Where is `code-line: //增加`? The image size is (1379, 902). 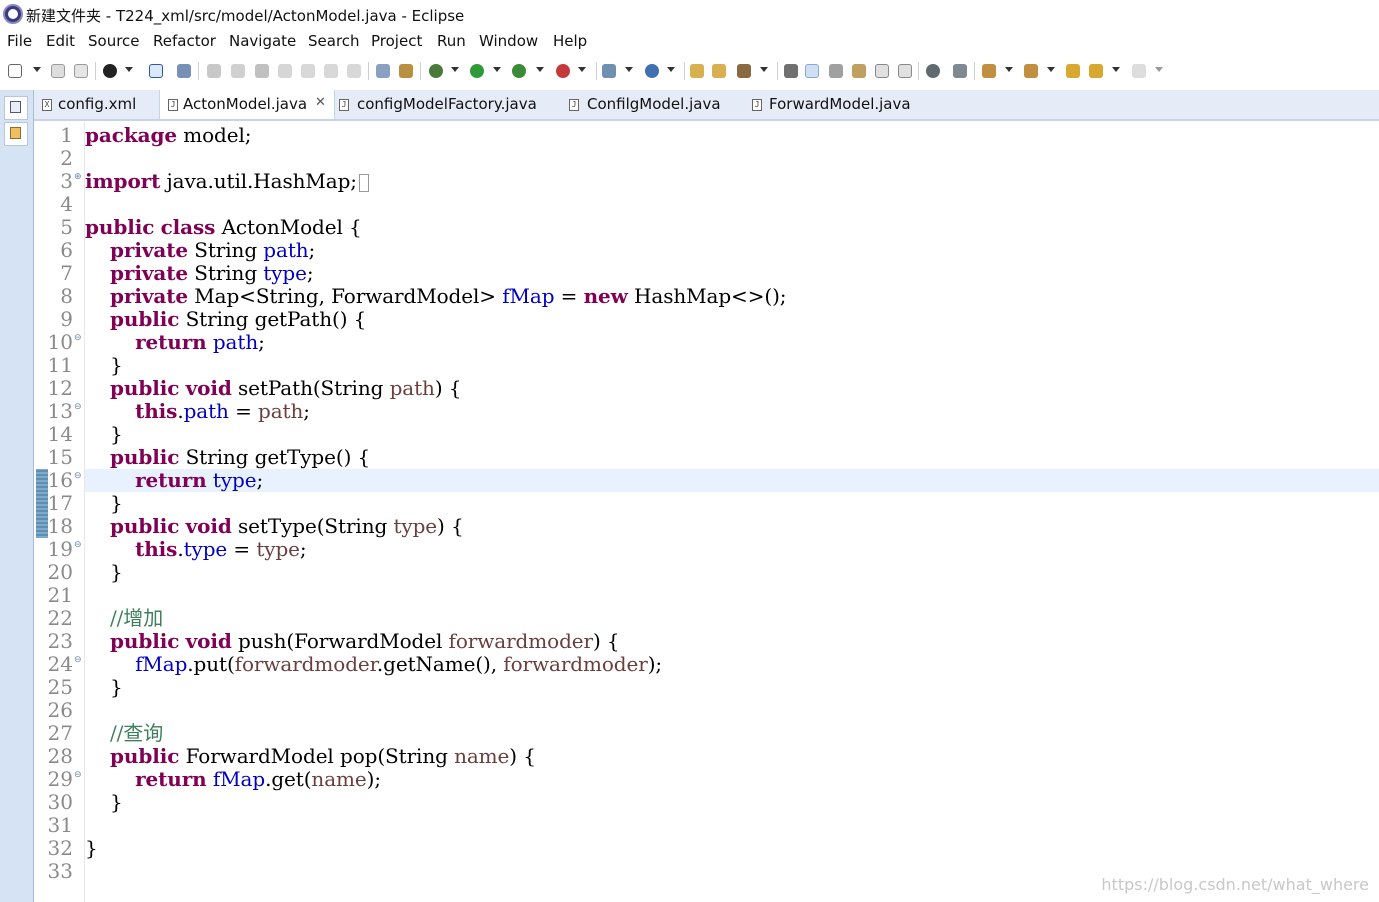 code-line: //增加 is located at coordinates (124, 618).